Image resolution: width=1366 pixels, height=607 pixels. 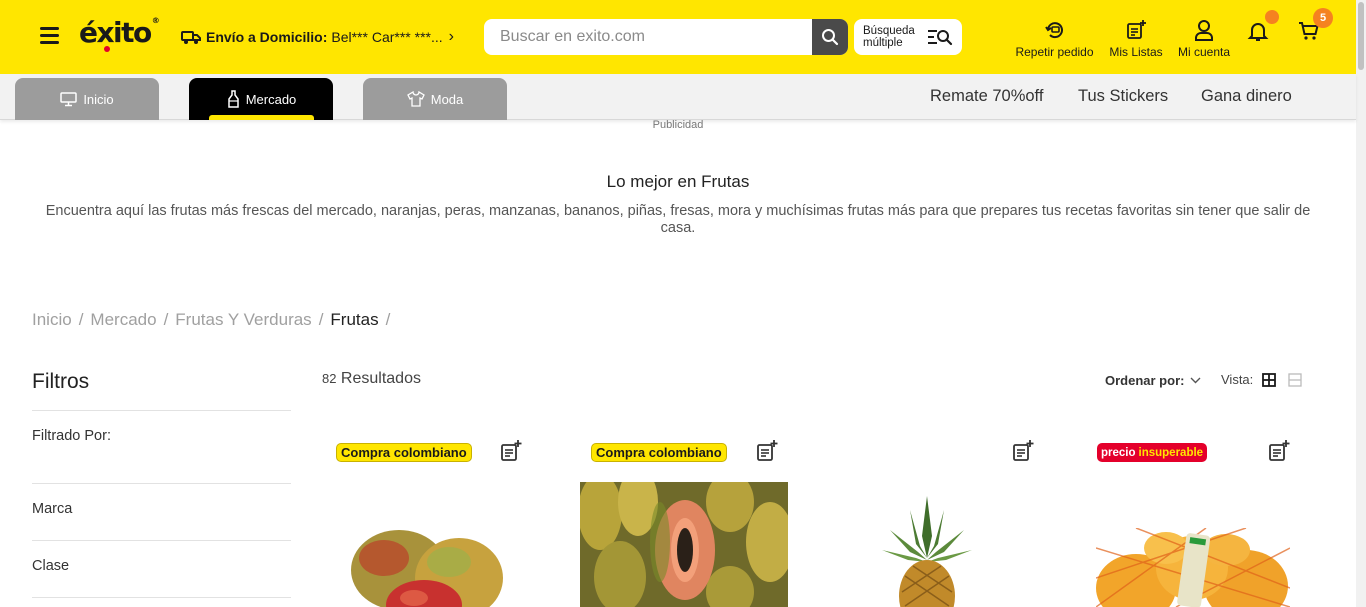 I want to click on tab-inicio: Inicio, so click(x=87, y=99).